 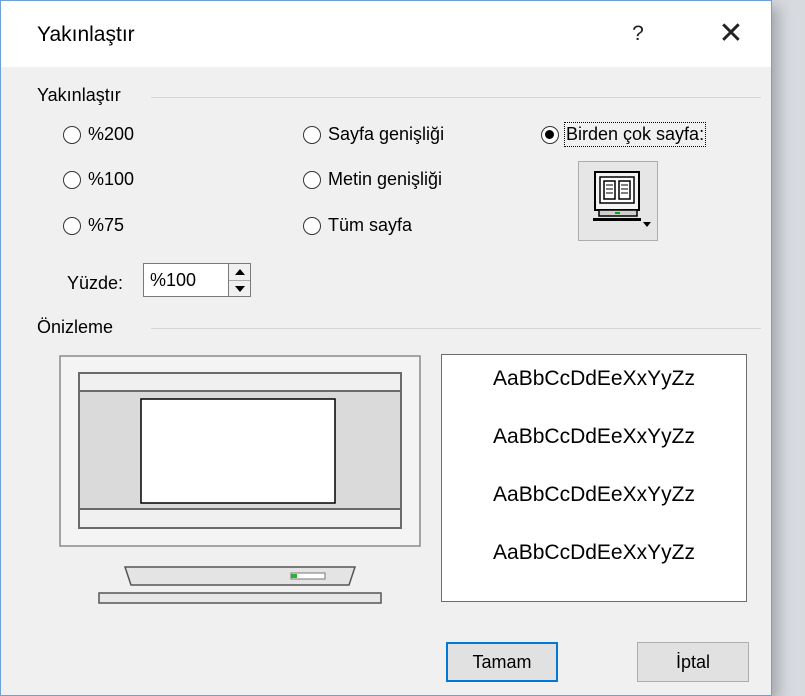 What do you see at coordinates (83, 95) in the screenshot?
I see `zoom-group-label: Yakınlaştır` at bounding box center [83, 95].